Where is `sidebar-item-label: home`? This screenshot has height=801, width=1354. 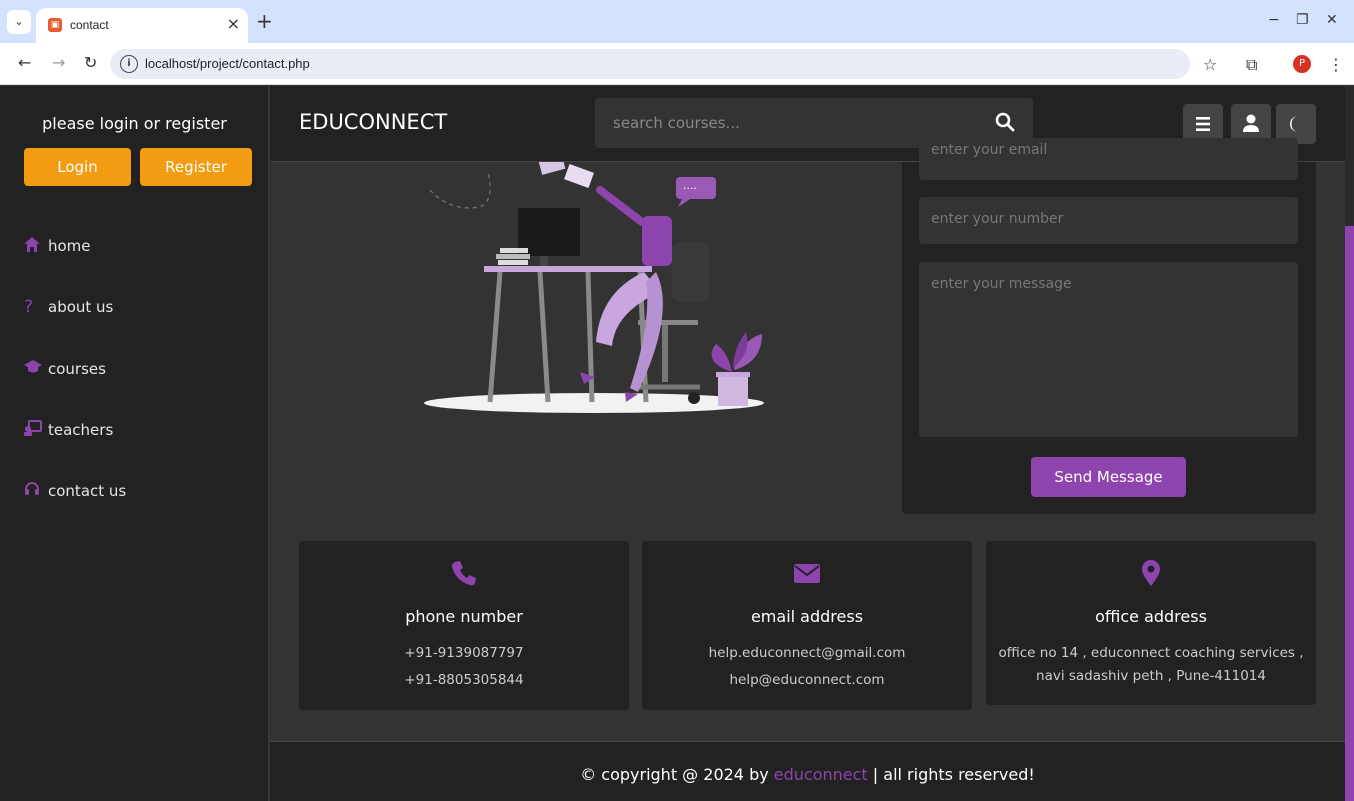 sidebar-item-label: home is located at coordinates (69, 246).